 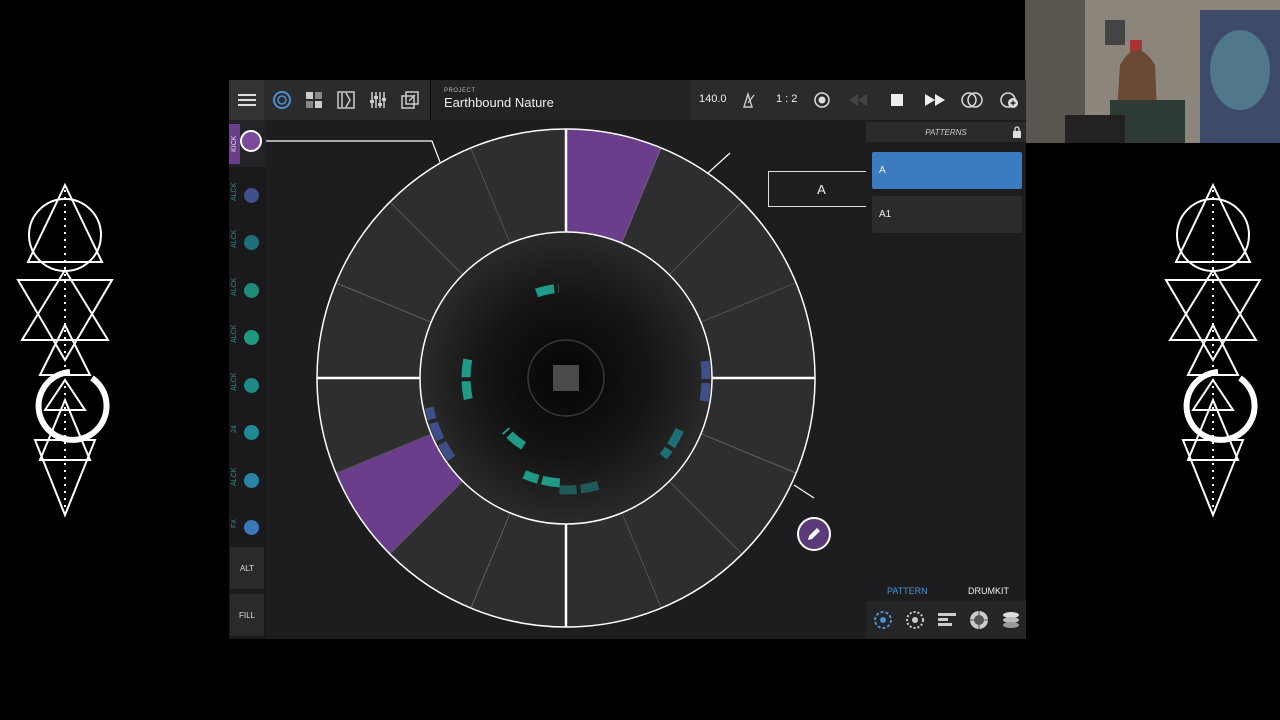 I want to click on grid-view-icon, so click(x=314, y=100).